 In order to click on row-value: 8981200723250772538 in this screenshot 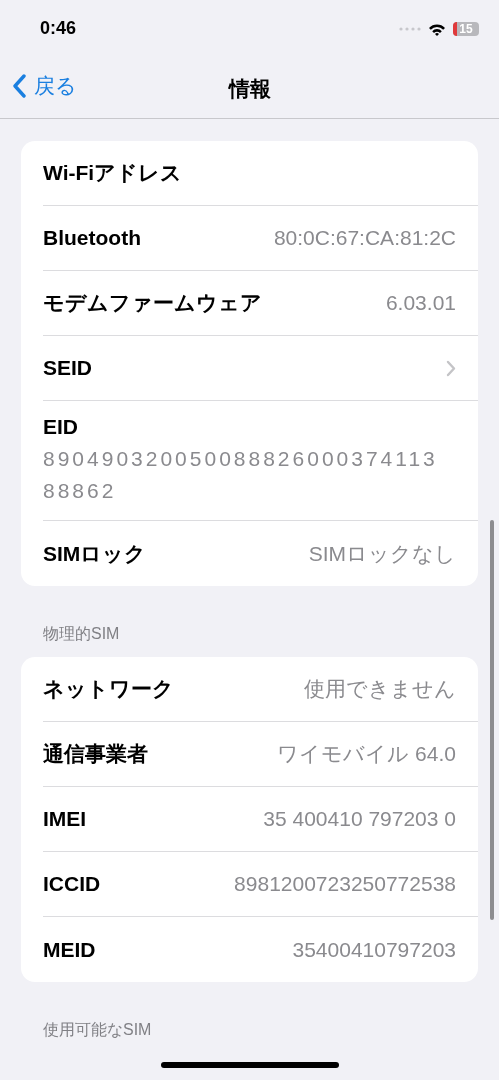, I will do `click(345, 884)`.